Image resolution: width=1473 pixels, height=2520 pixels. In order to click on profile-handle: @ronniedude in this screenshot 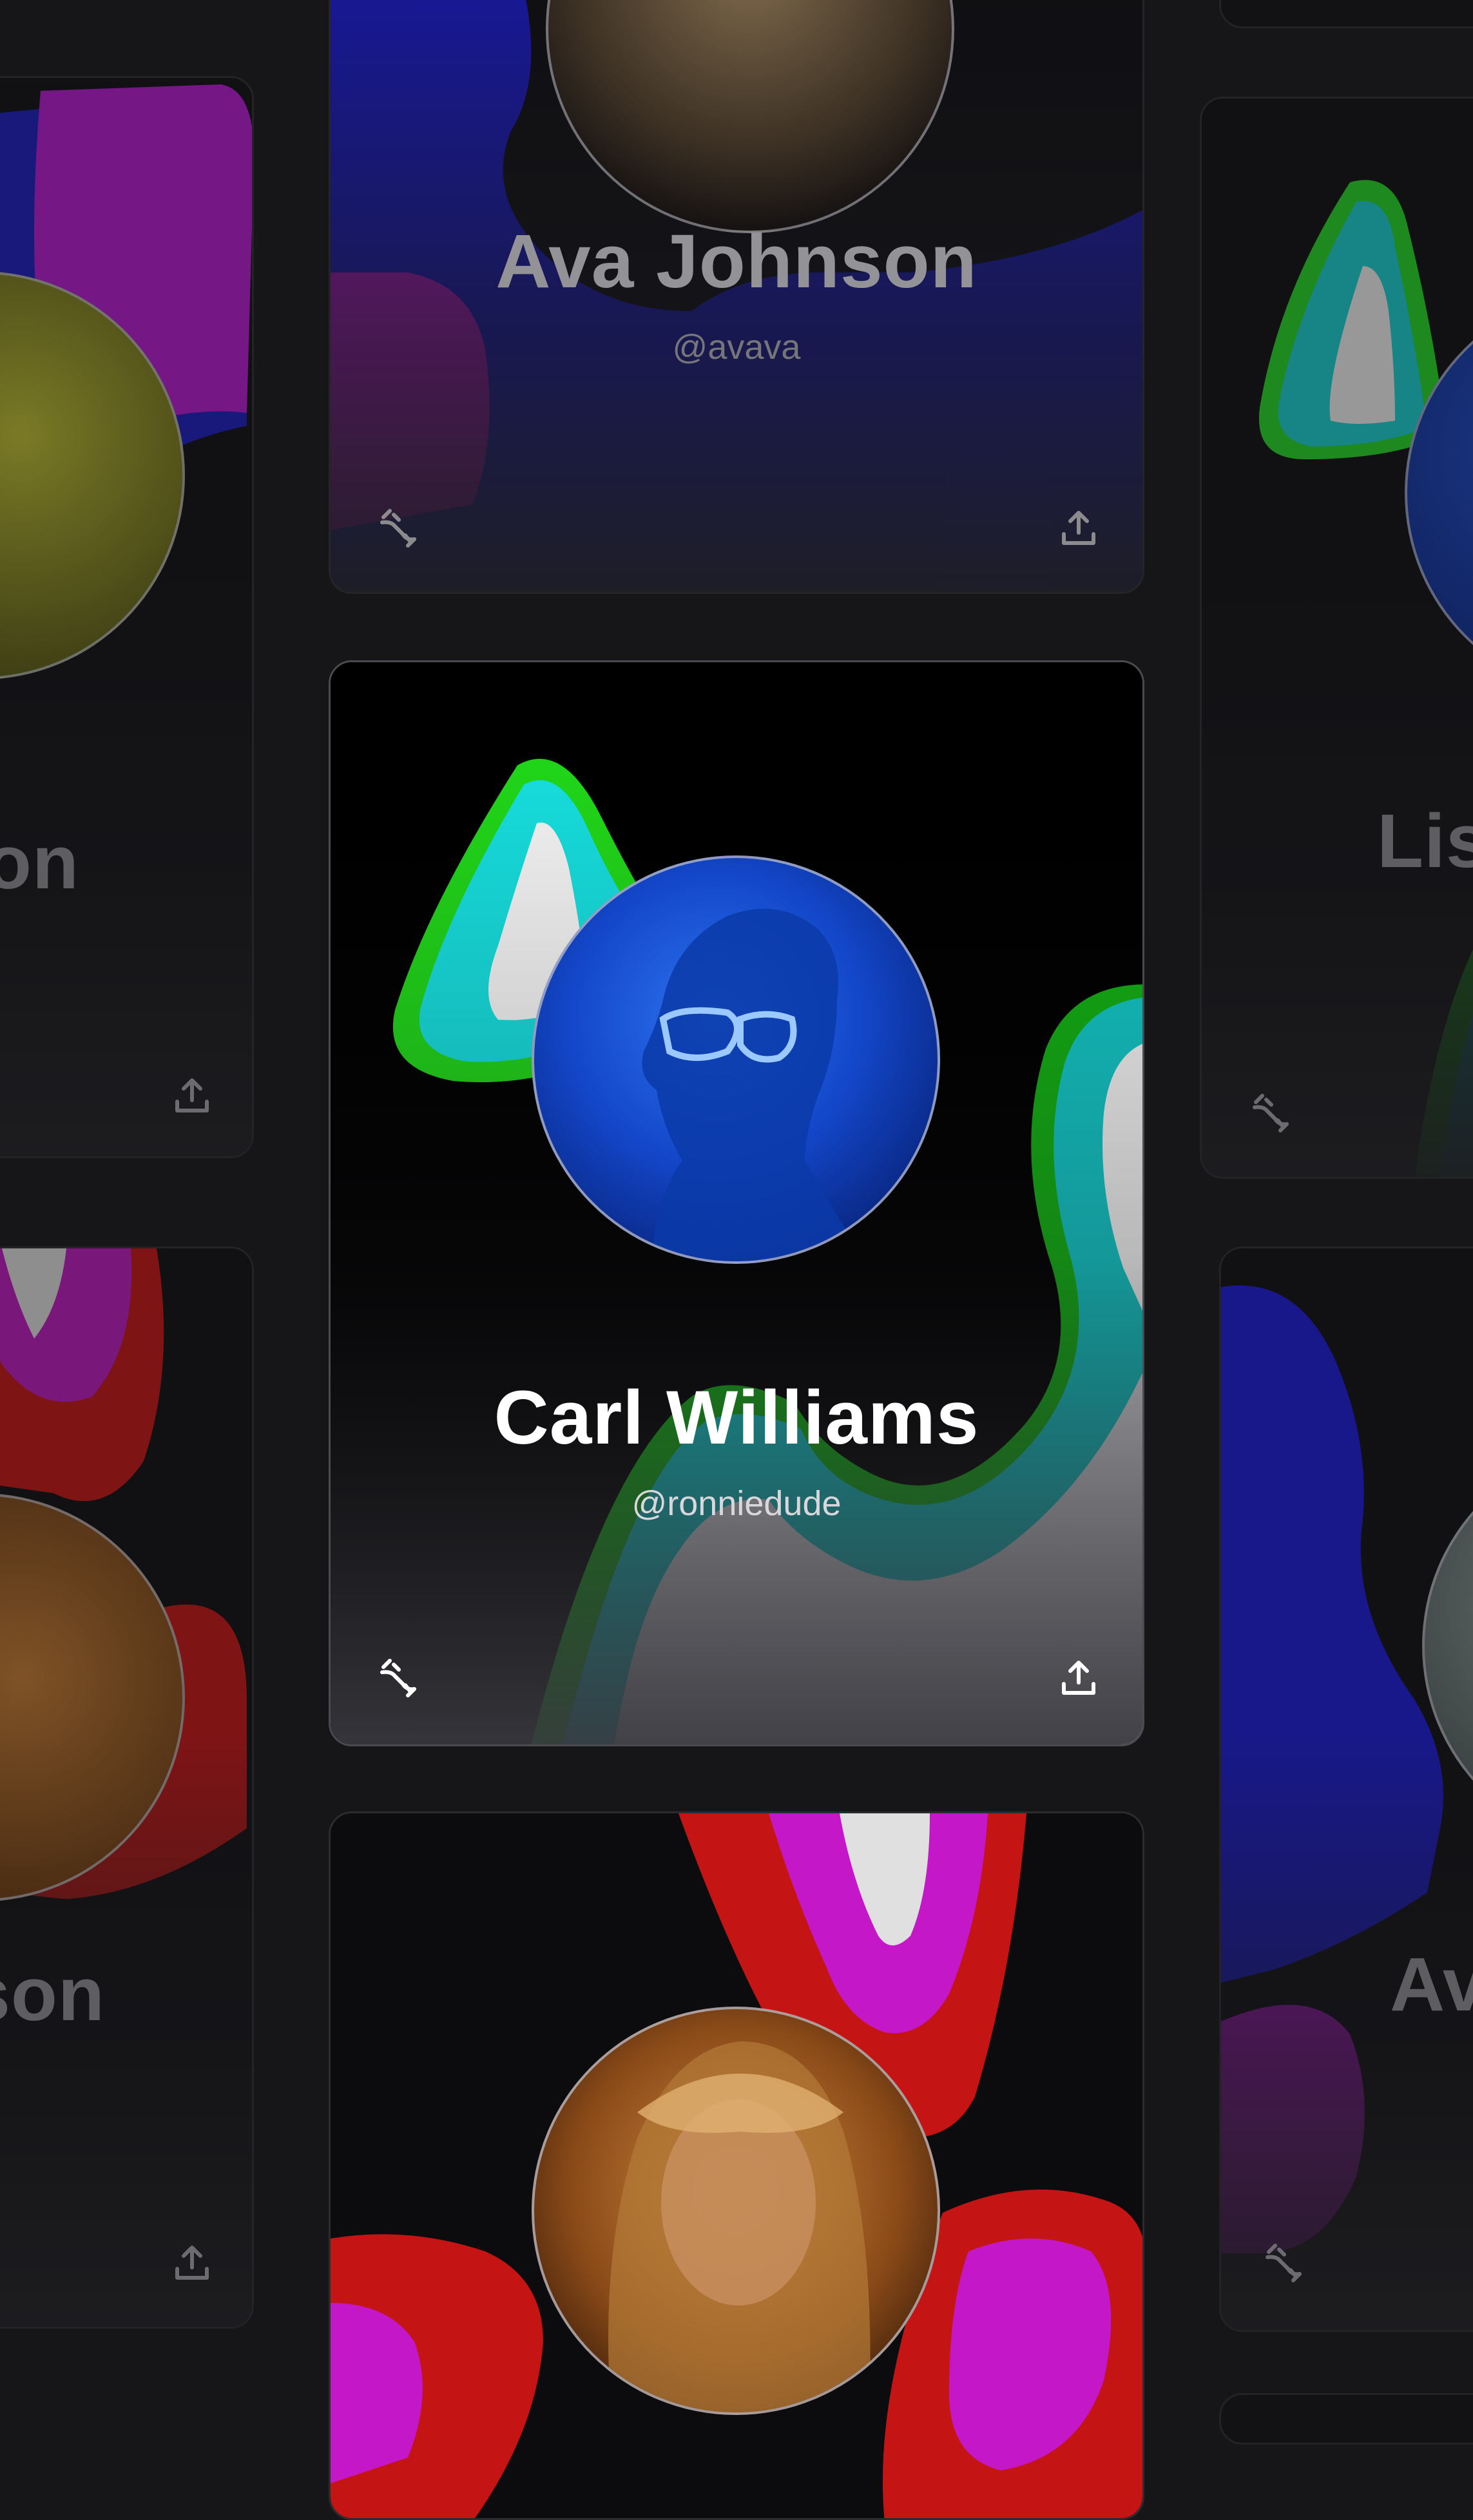, I will do `click(736, 1503)`.